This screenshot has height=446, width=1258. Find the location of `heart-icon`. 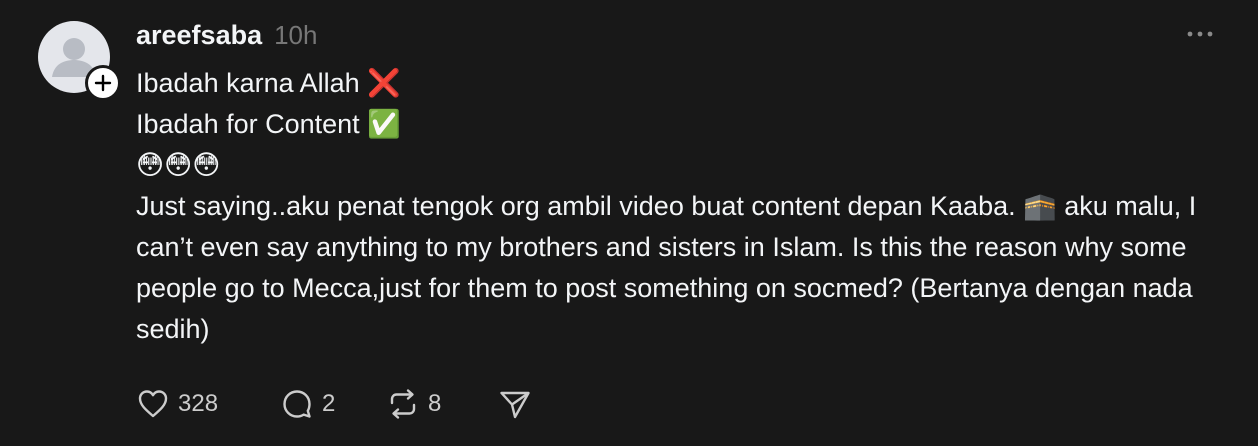

heart-icon is located at coordinates (153, 404).